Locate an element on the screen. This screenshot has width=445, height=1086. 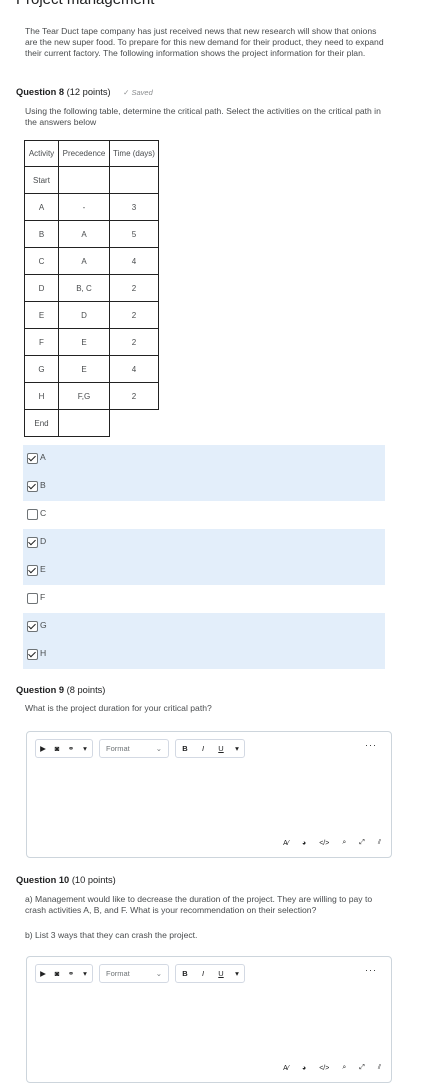
table-cell: 5 is located at coordinates (134, 234).